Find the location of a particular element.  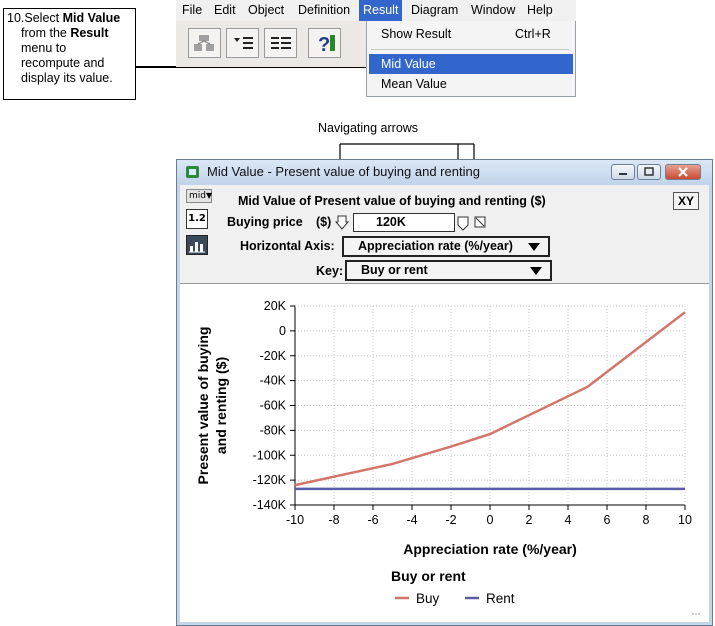

menu-help: Help is located at coordinates (540, 10).